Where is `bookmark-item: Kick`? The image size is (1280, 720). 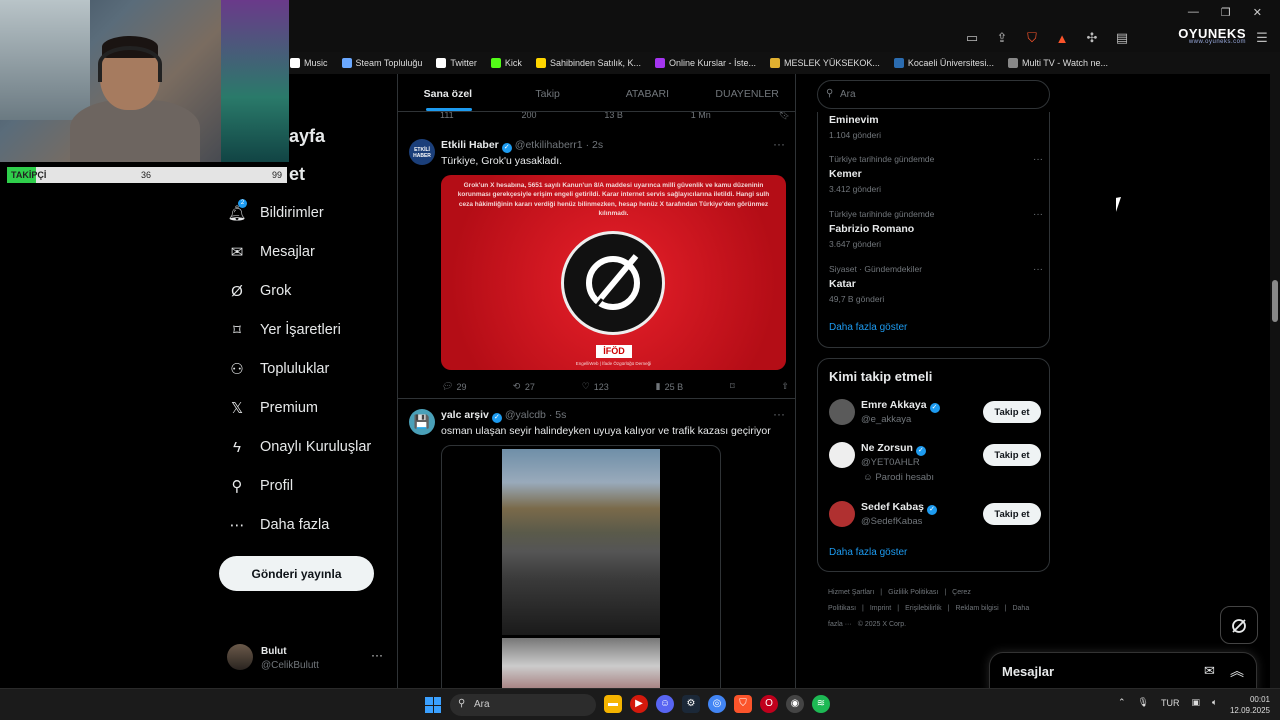 bookmark-item: Kick is located at coordinates (506, 63).